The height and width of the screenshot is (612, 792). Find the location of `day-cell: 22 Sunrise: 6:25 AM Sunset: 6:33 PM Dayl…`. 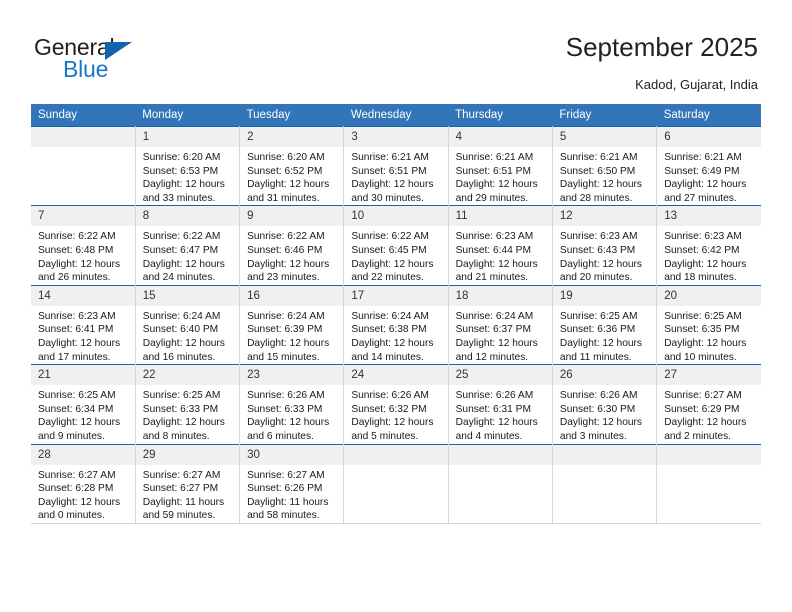

day-cell: 22 Sunrise: 6:25 AM Sunset: 6:33 PM Dayl… is located at coordinates (188, 404).